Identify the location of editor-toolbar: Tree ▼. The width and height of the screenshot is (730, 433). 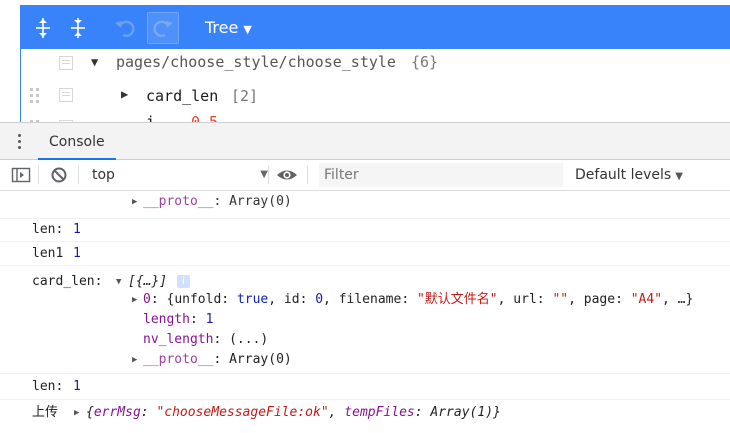
(375, 27).